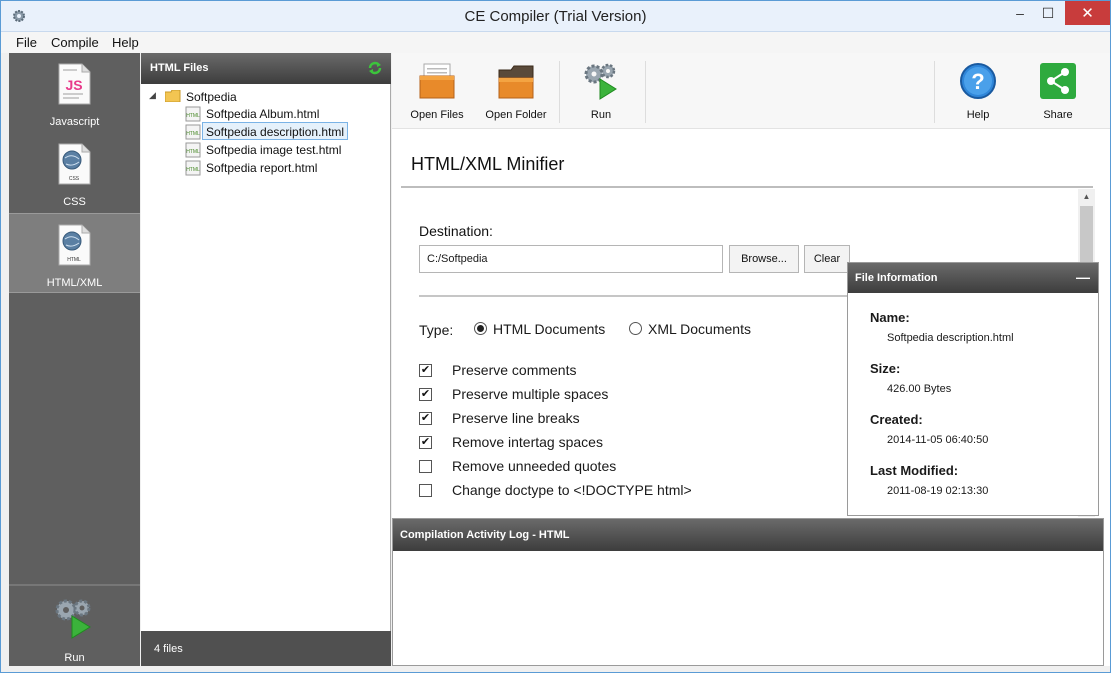  What do you see at coordinates (748, 592) in the screenshot?
I see `compilation-log-panel: Compilation Activity Log - HTML` at bounding box center [748, 592].